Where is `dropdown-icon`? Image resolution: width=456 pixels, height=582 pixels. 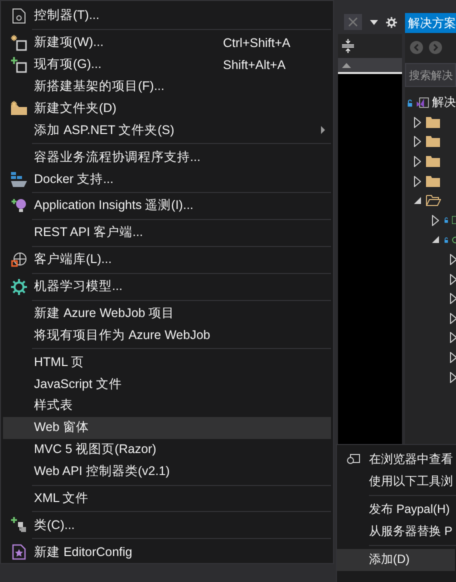
dropdown-icon is located at coordinates (374, 22).